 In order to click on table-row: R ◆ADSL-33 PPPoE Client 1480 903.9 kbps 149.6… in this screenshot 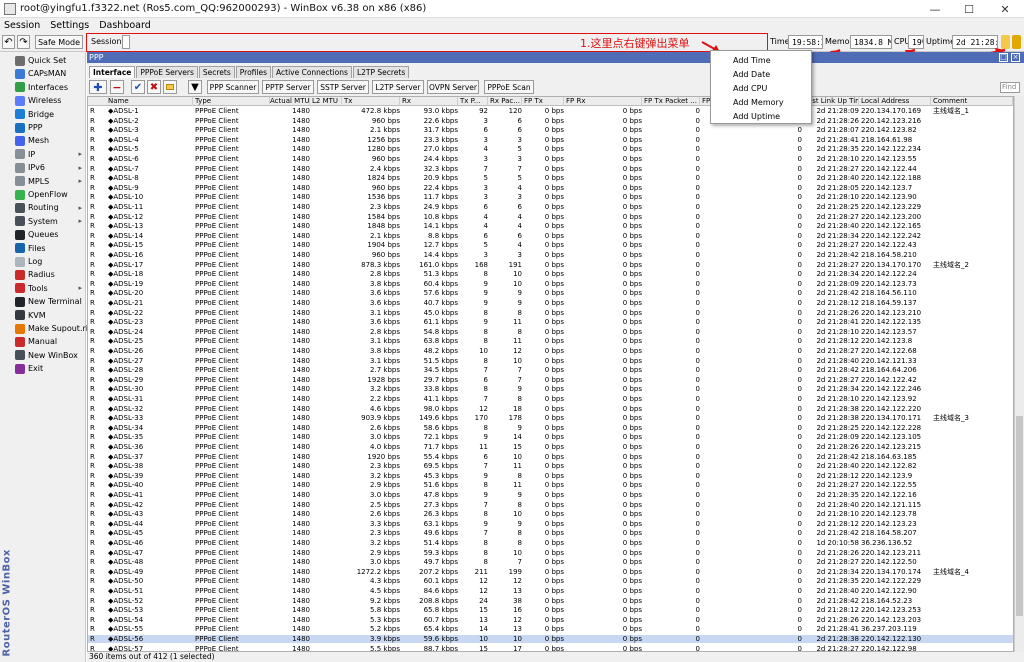, I will do `click(550, 418)`.